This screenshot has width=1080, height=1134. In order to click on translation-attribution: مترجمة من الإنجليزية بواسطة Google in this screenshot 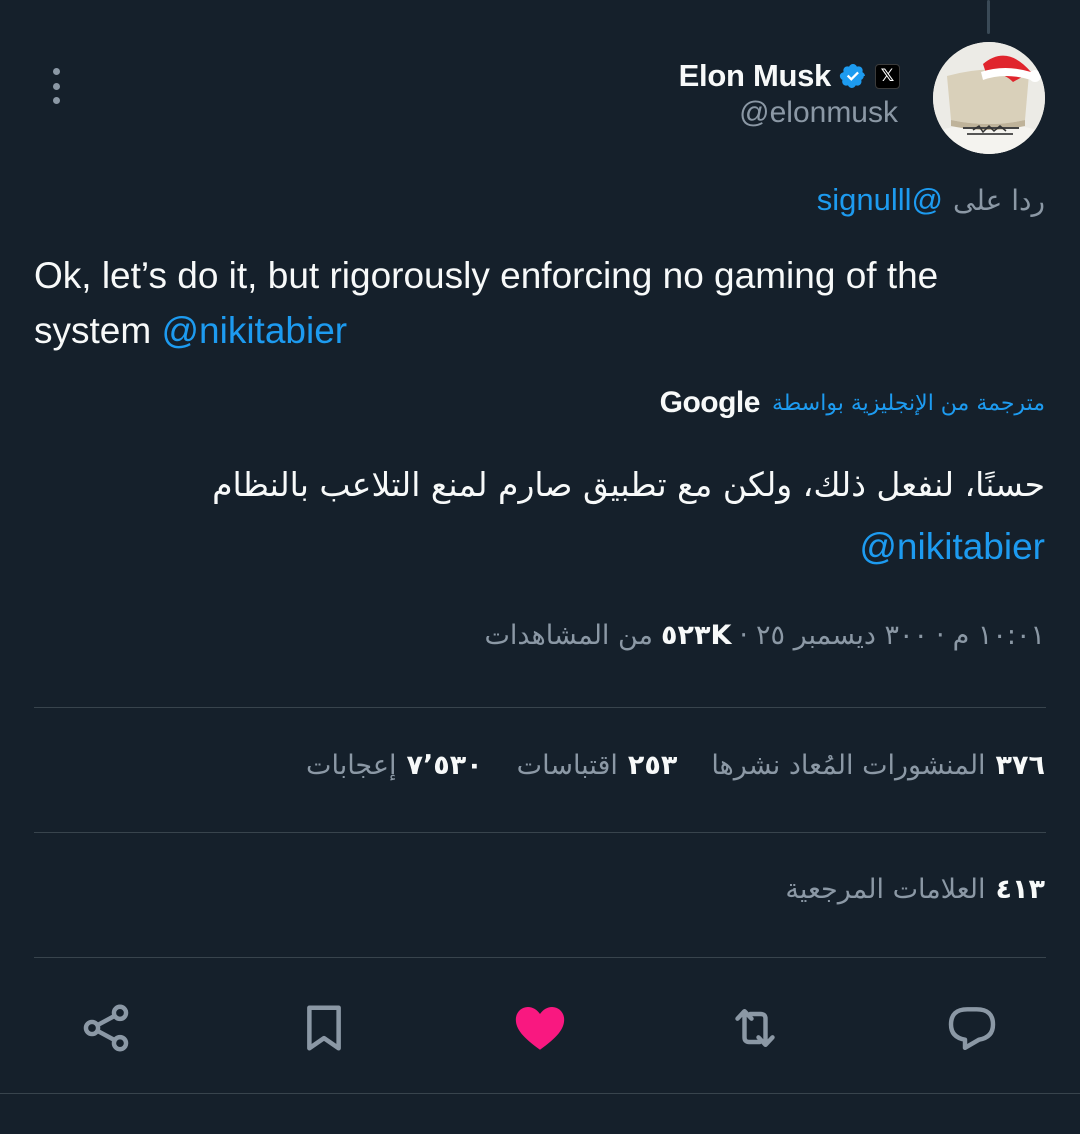, I will do `click(852, 403)`.